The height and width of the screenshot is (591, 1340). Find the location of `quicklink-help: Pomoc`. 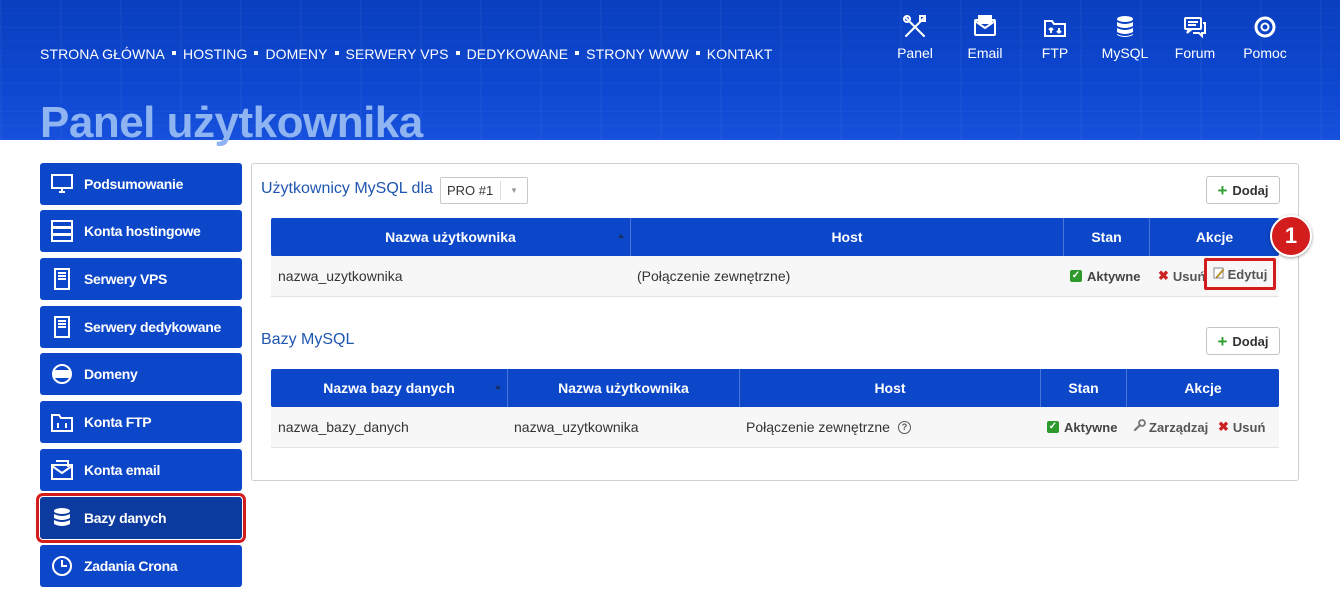

quicklink-help: Pomoc is located at coordinates (1265, 37).